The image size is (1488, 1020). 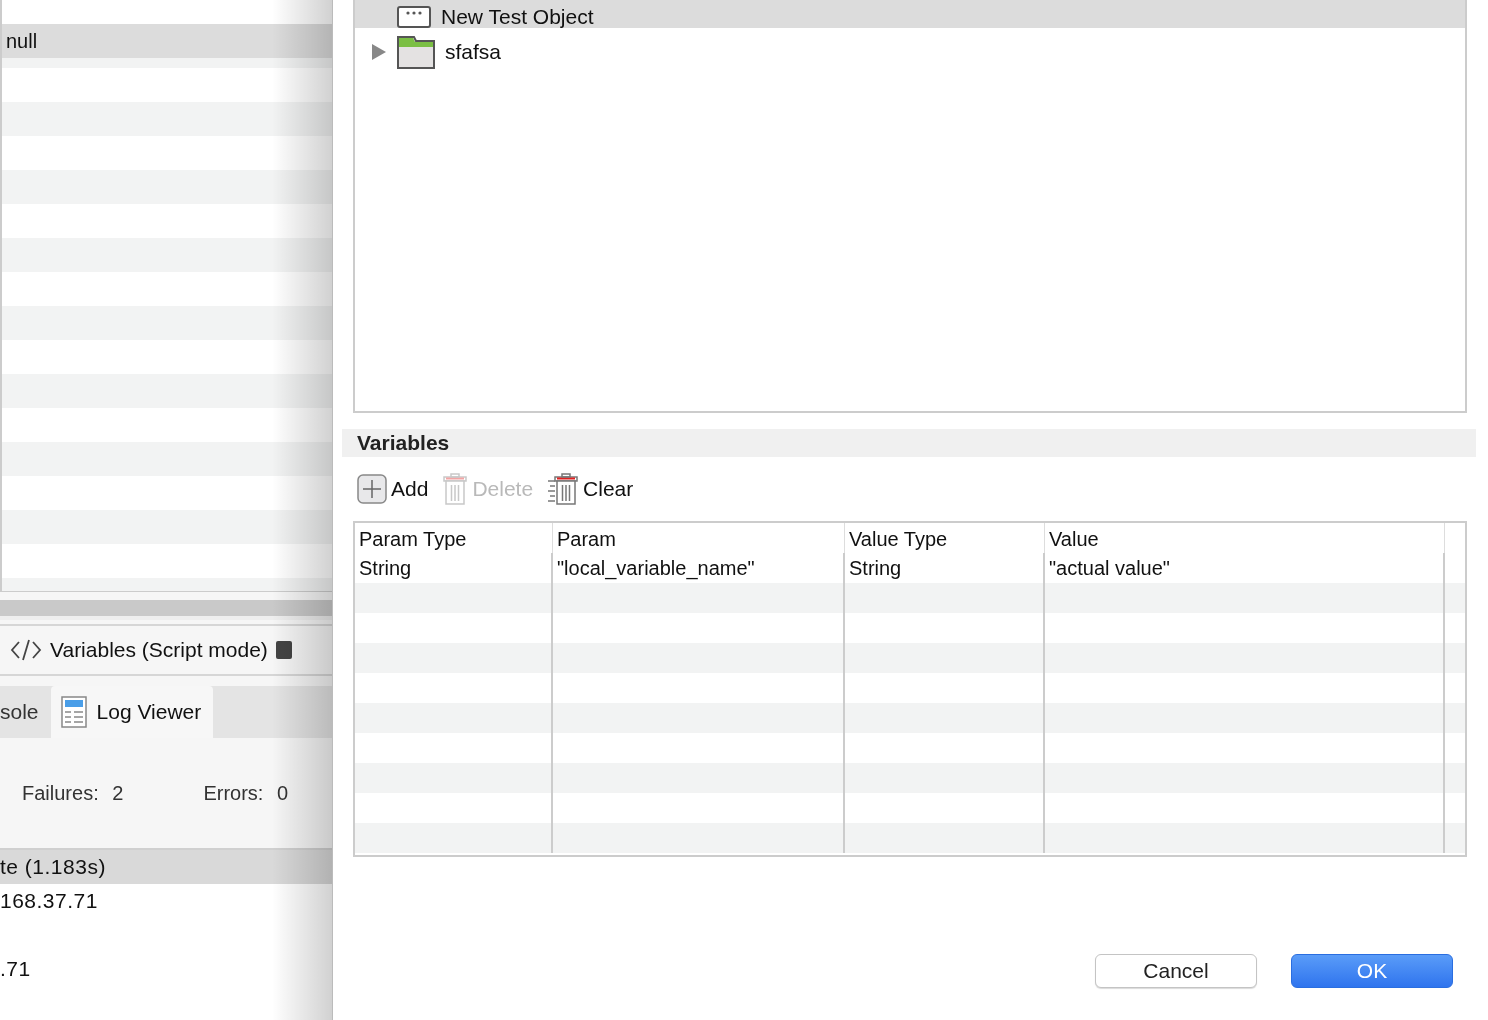 What do you see at coordinates (393, 489) in the screenshot?
I see `toolbar-button: Add` at bounding box center [393, 489].